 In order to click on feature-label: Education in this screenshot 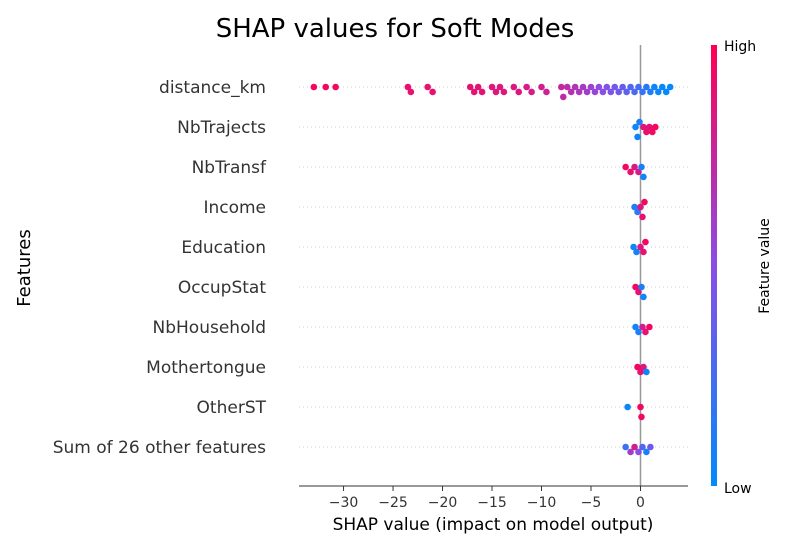, I will do `click(223, 248)`.